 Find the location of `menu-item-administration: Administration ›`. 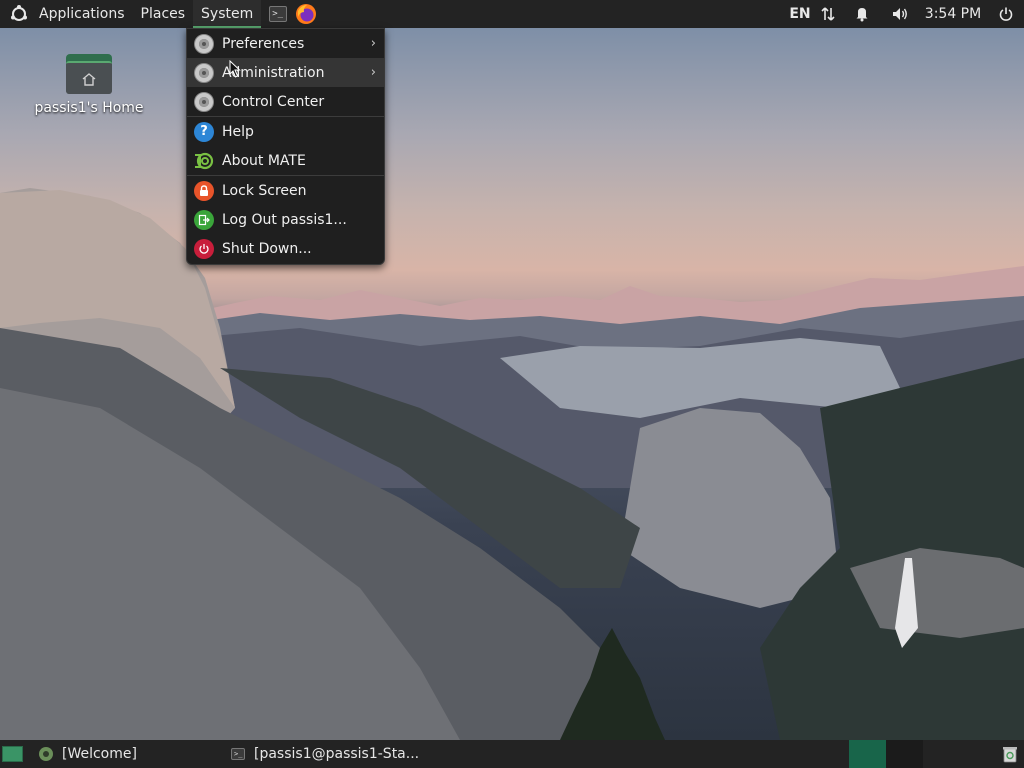

menu-item-administration: Administration › is located at coordinates (285, 72).